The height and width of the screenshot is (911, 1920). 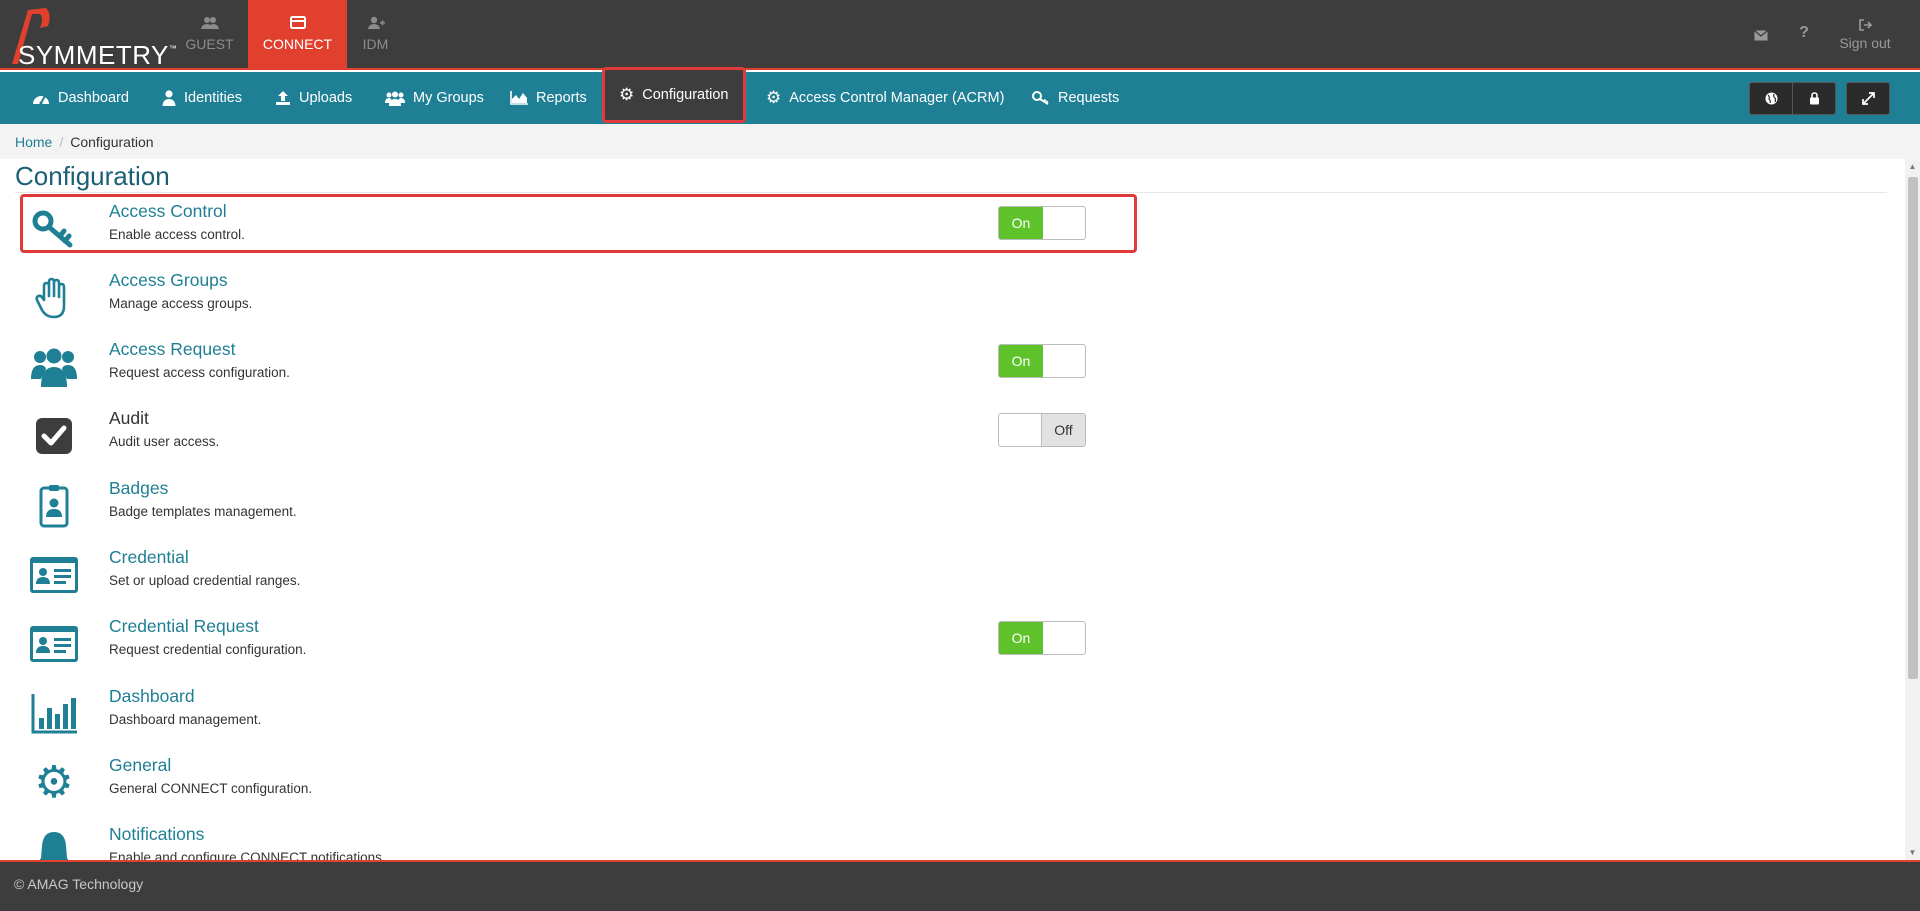 I want to click on nav-identities-label: Identities, so click(x=213, y=98).